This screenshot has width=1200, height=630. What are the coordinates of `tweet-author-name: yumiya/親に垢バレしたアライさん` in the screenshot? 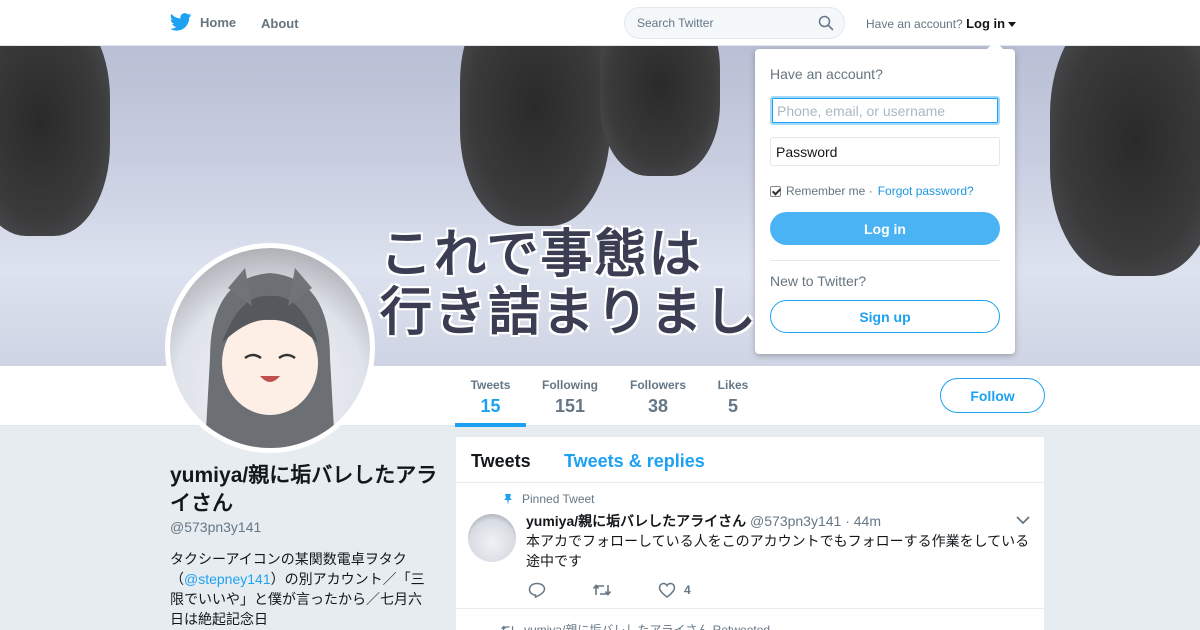 It's located at (636, 521).